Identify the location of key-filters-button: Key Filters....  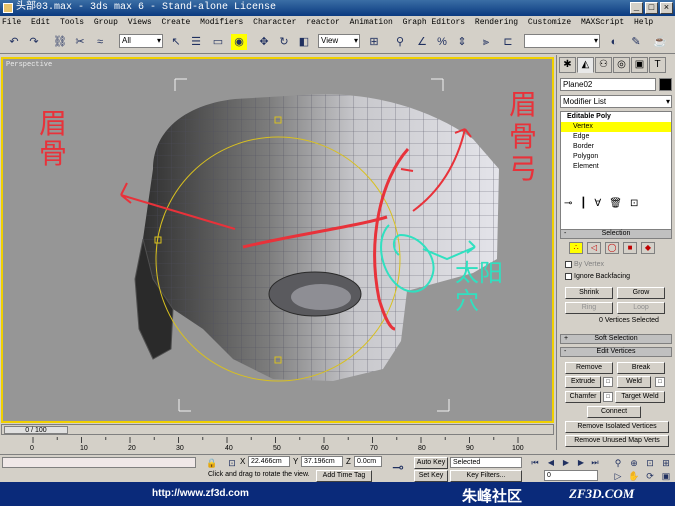
(486, 476).